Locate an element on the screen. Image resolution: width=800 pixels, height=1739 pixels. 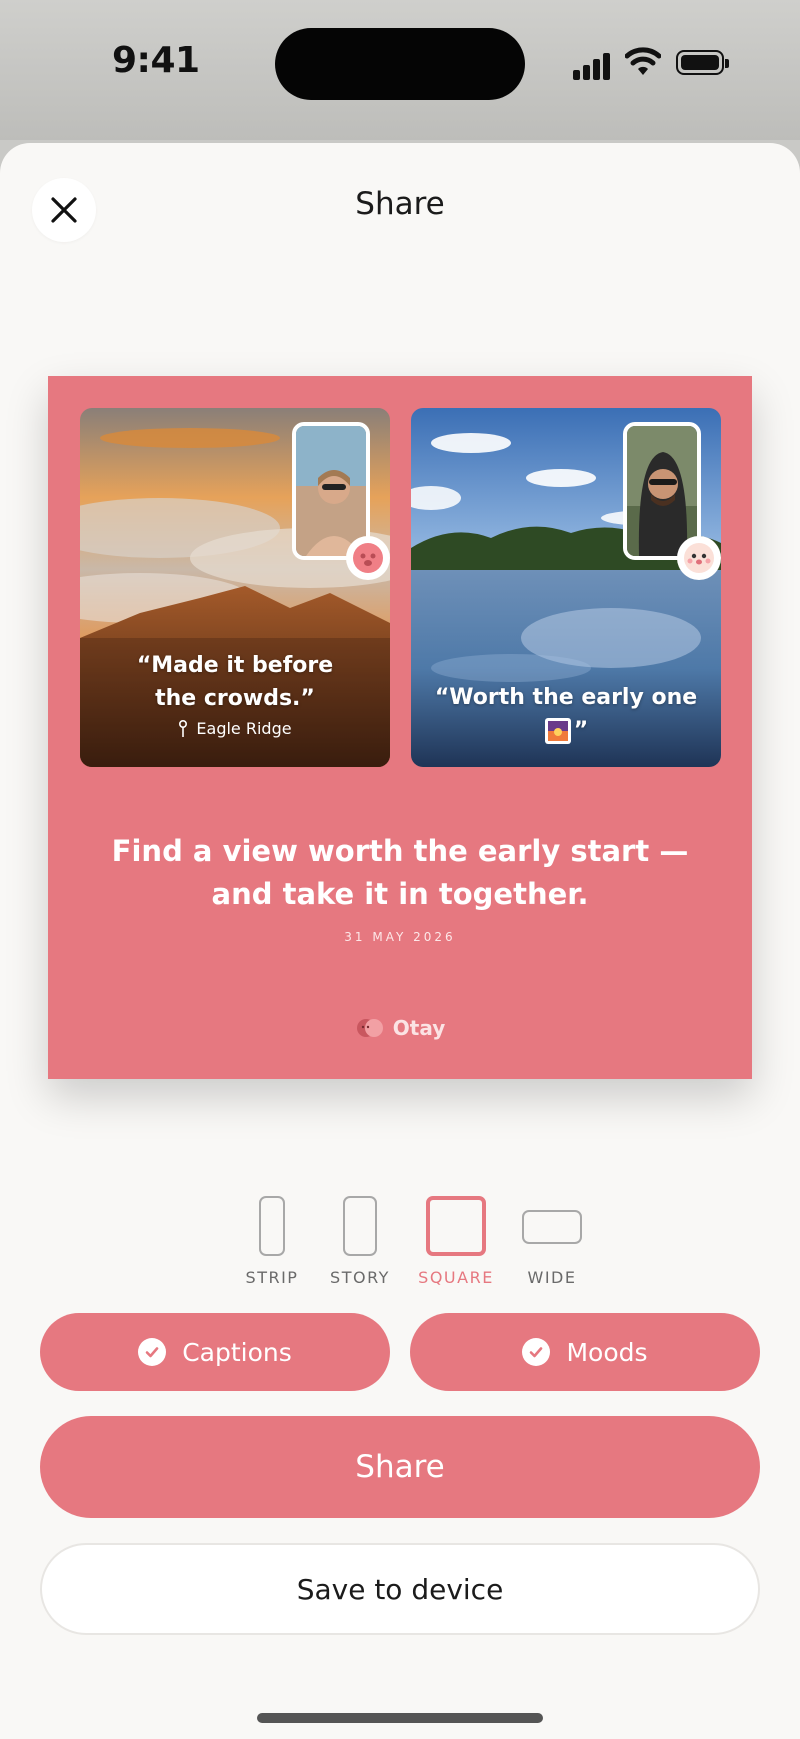
otay-logo-icon is located at coordinates (369, 1028).